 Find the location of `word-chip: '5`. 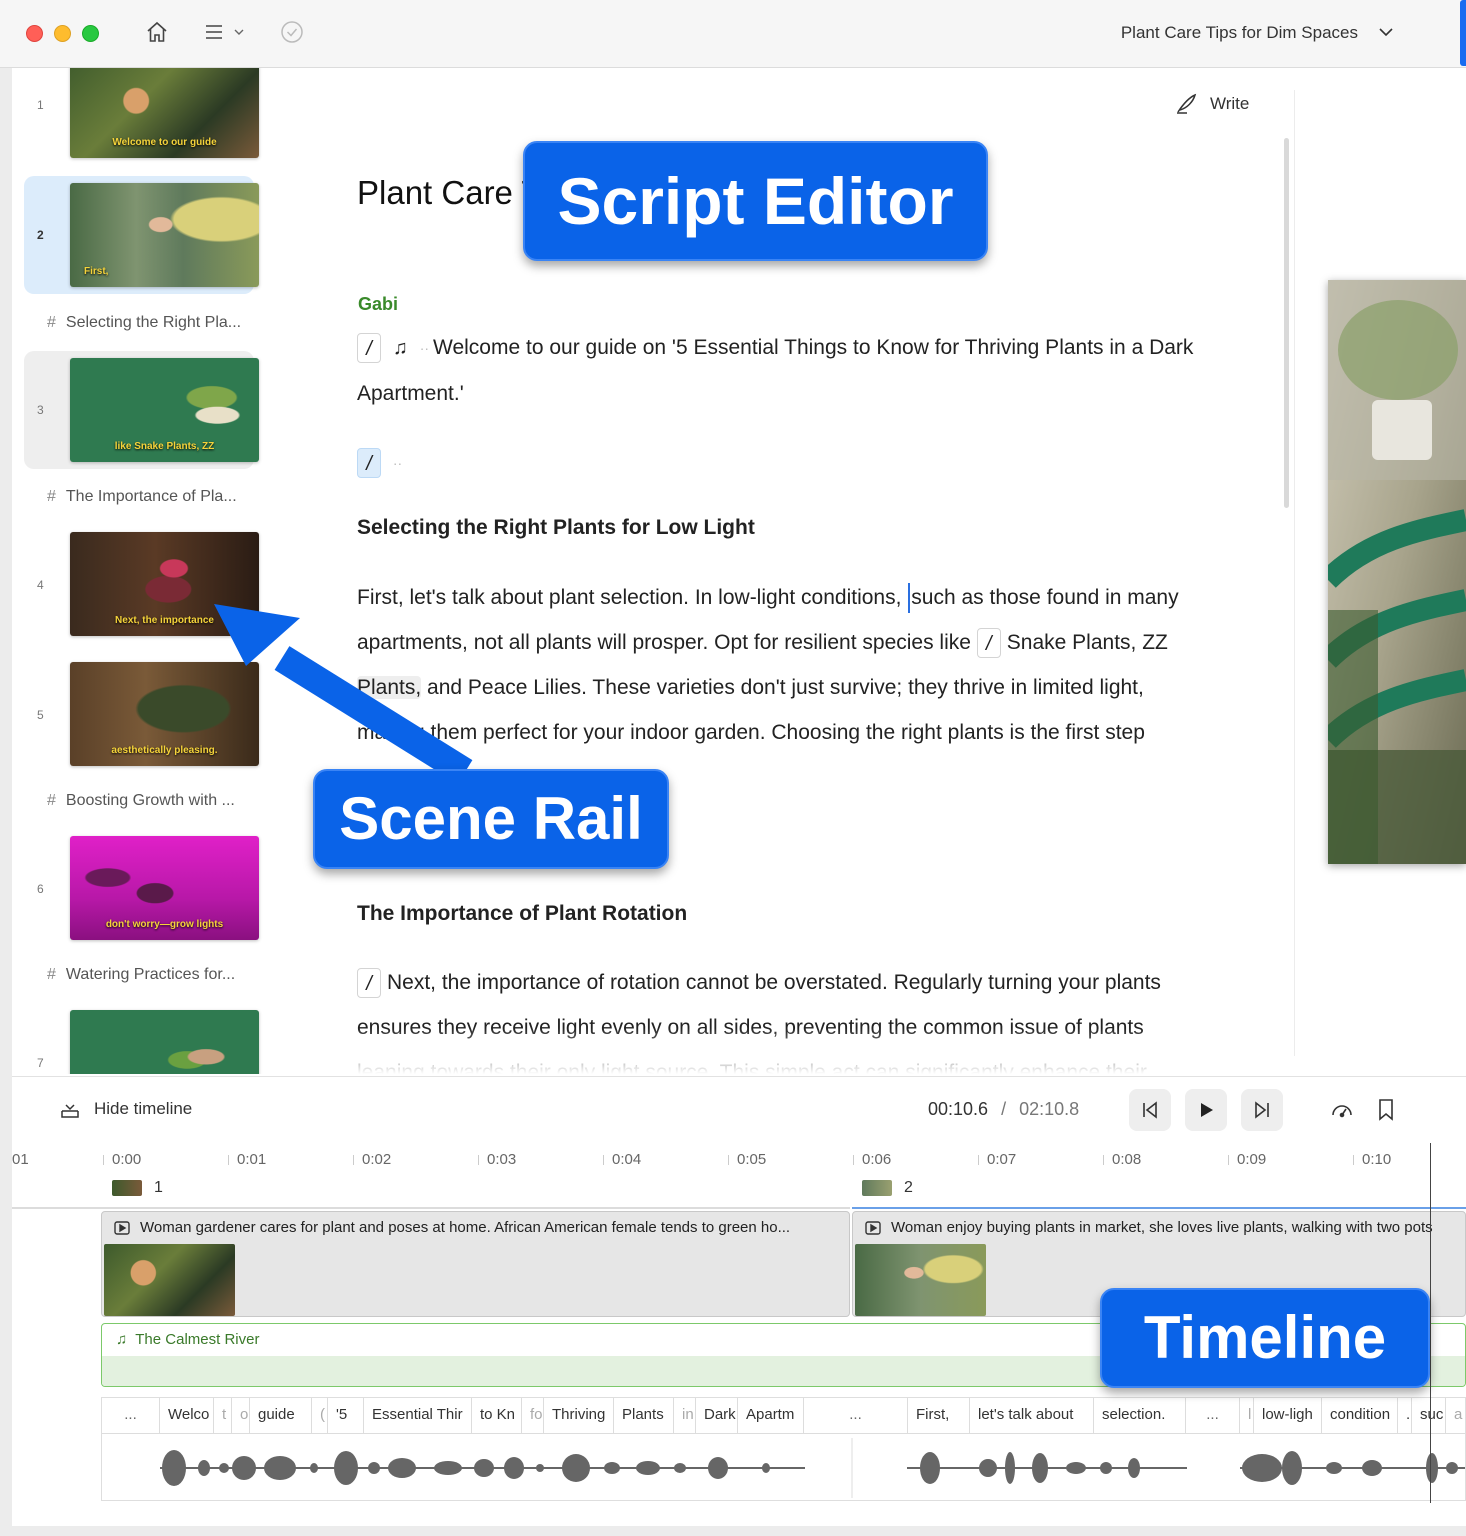

word-chip: '5 is located at coordinates (346, 1416).